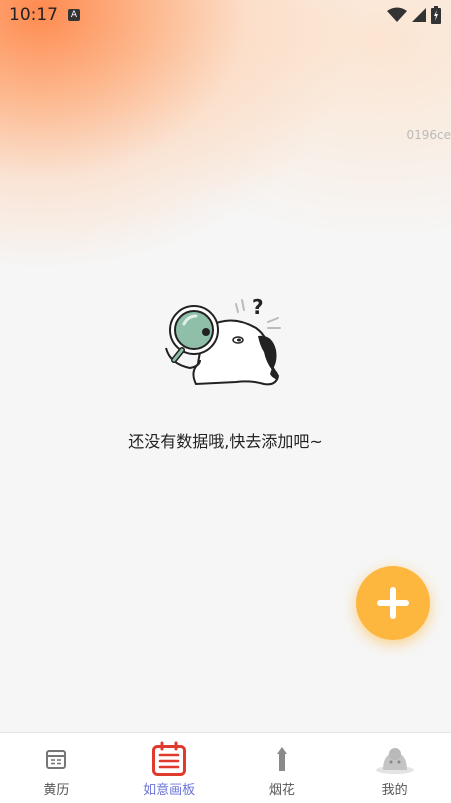 This screenshot has width=451, height=803. I want to click on nav-label-firework: 烟花, so click(281, 790).